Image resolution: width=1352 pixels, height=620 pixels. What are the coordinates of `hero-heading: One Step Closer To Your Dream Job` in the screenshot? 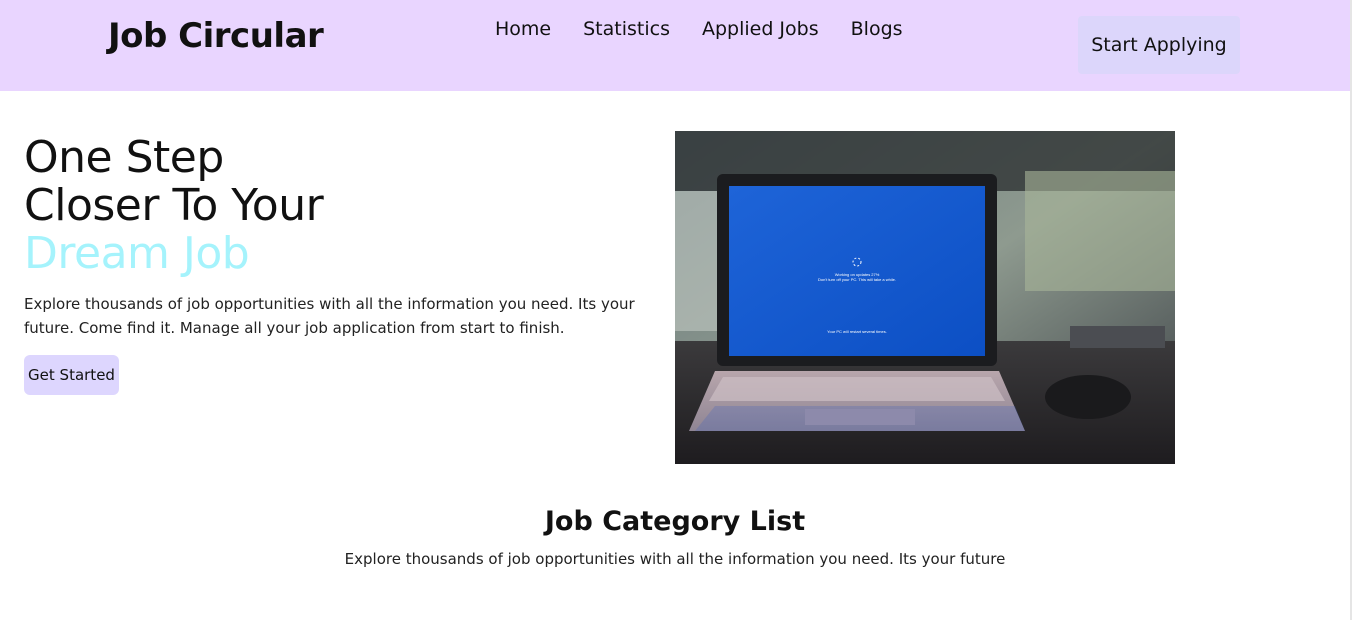 It's located at (174, 205).